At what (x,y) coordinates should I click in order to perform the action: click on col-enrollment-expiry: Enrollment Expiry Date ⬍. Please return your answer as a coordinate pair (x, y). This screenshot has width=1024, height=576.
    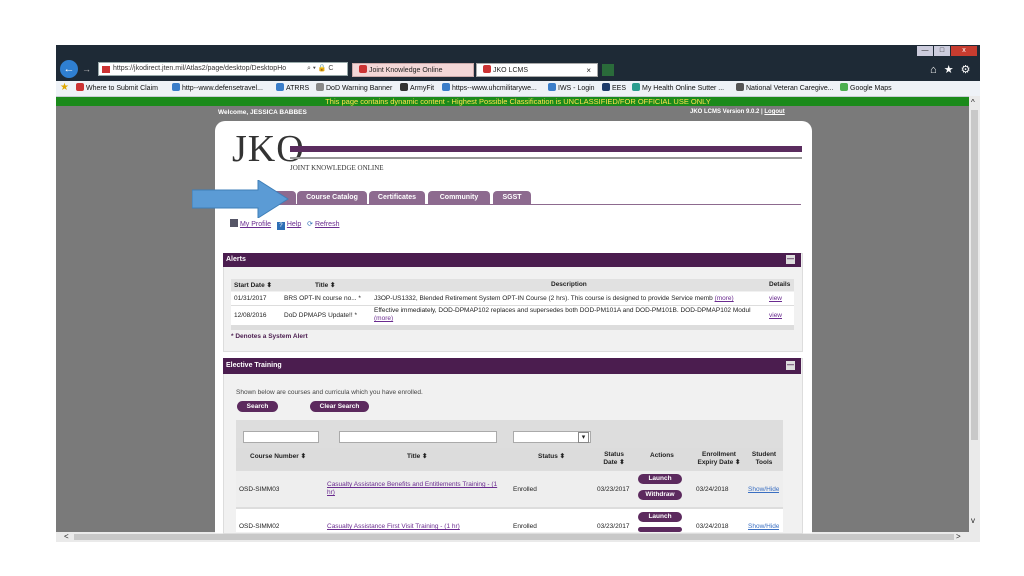
    Looking at the image, I should click on (719, 459).